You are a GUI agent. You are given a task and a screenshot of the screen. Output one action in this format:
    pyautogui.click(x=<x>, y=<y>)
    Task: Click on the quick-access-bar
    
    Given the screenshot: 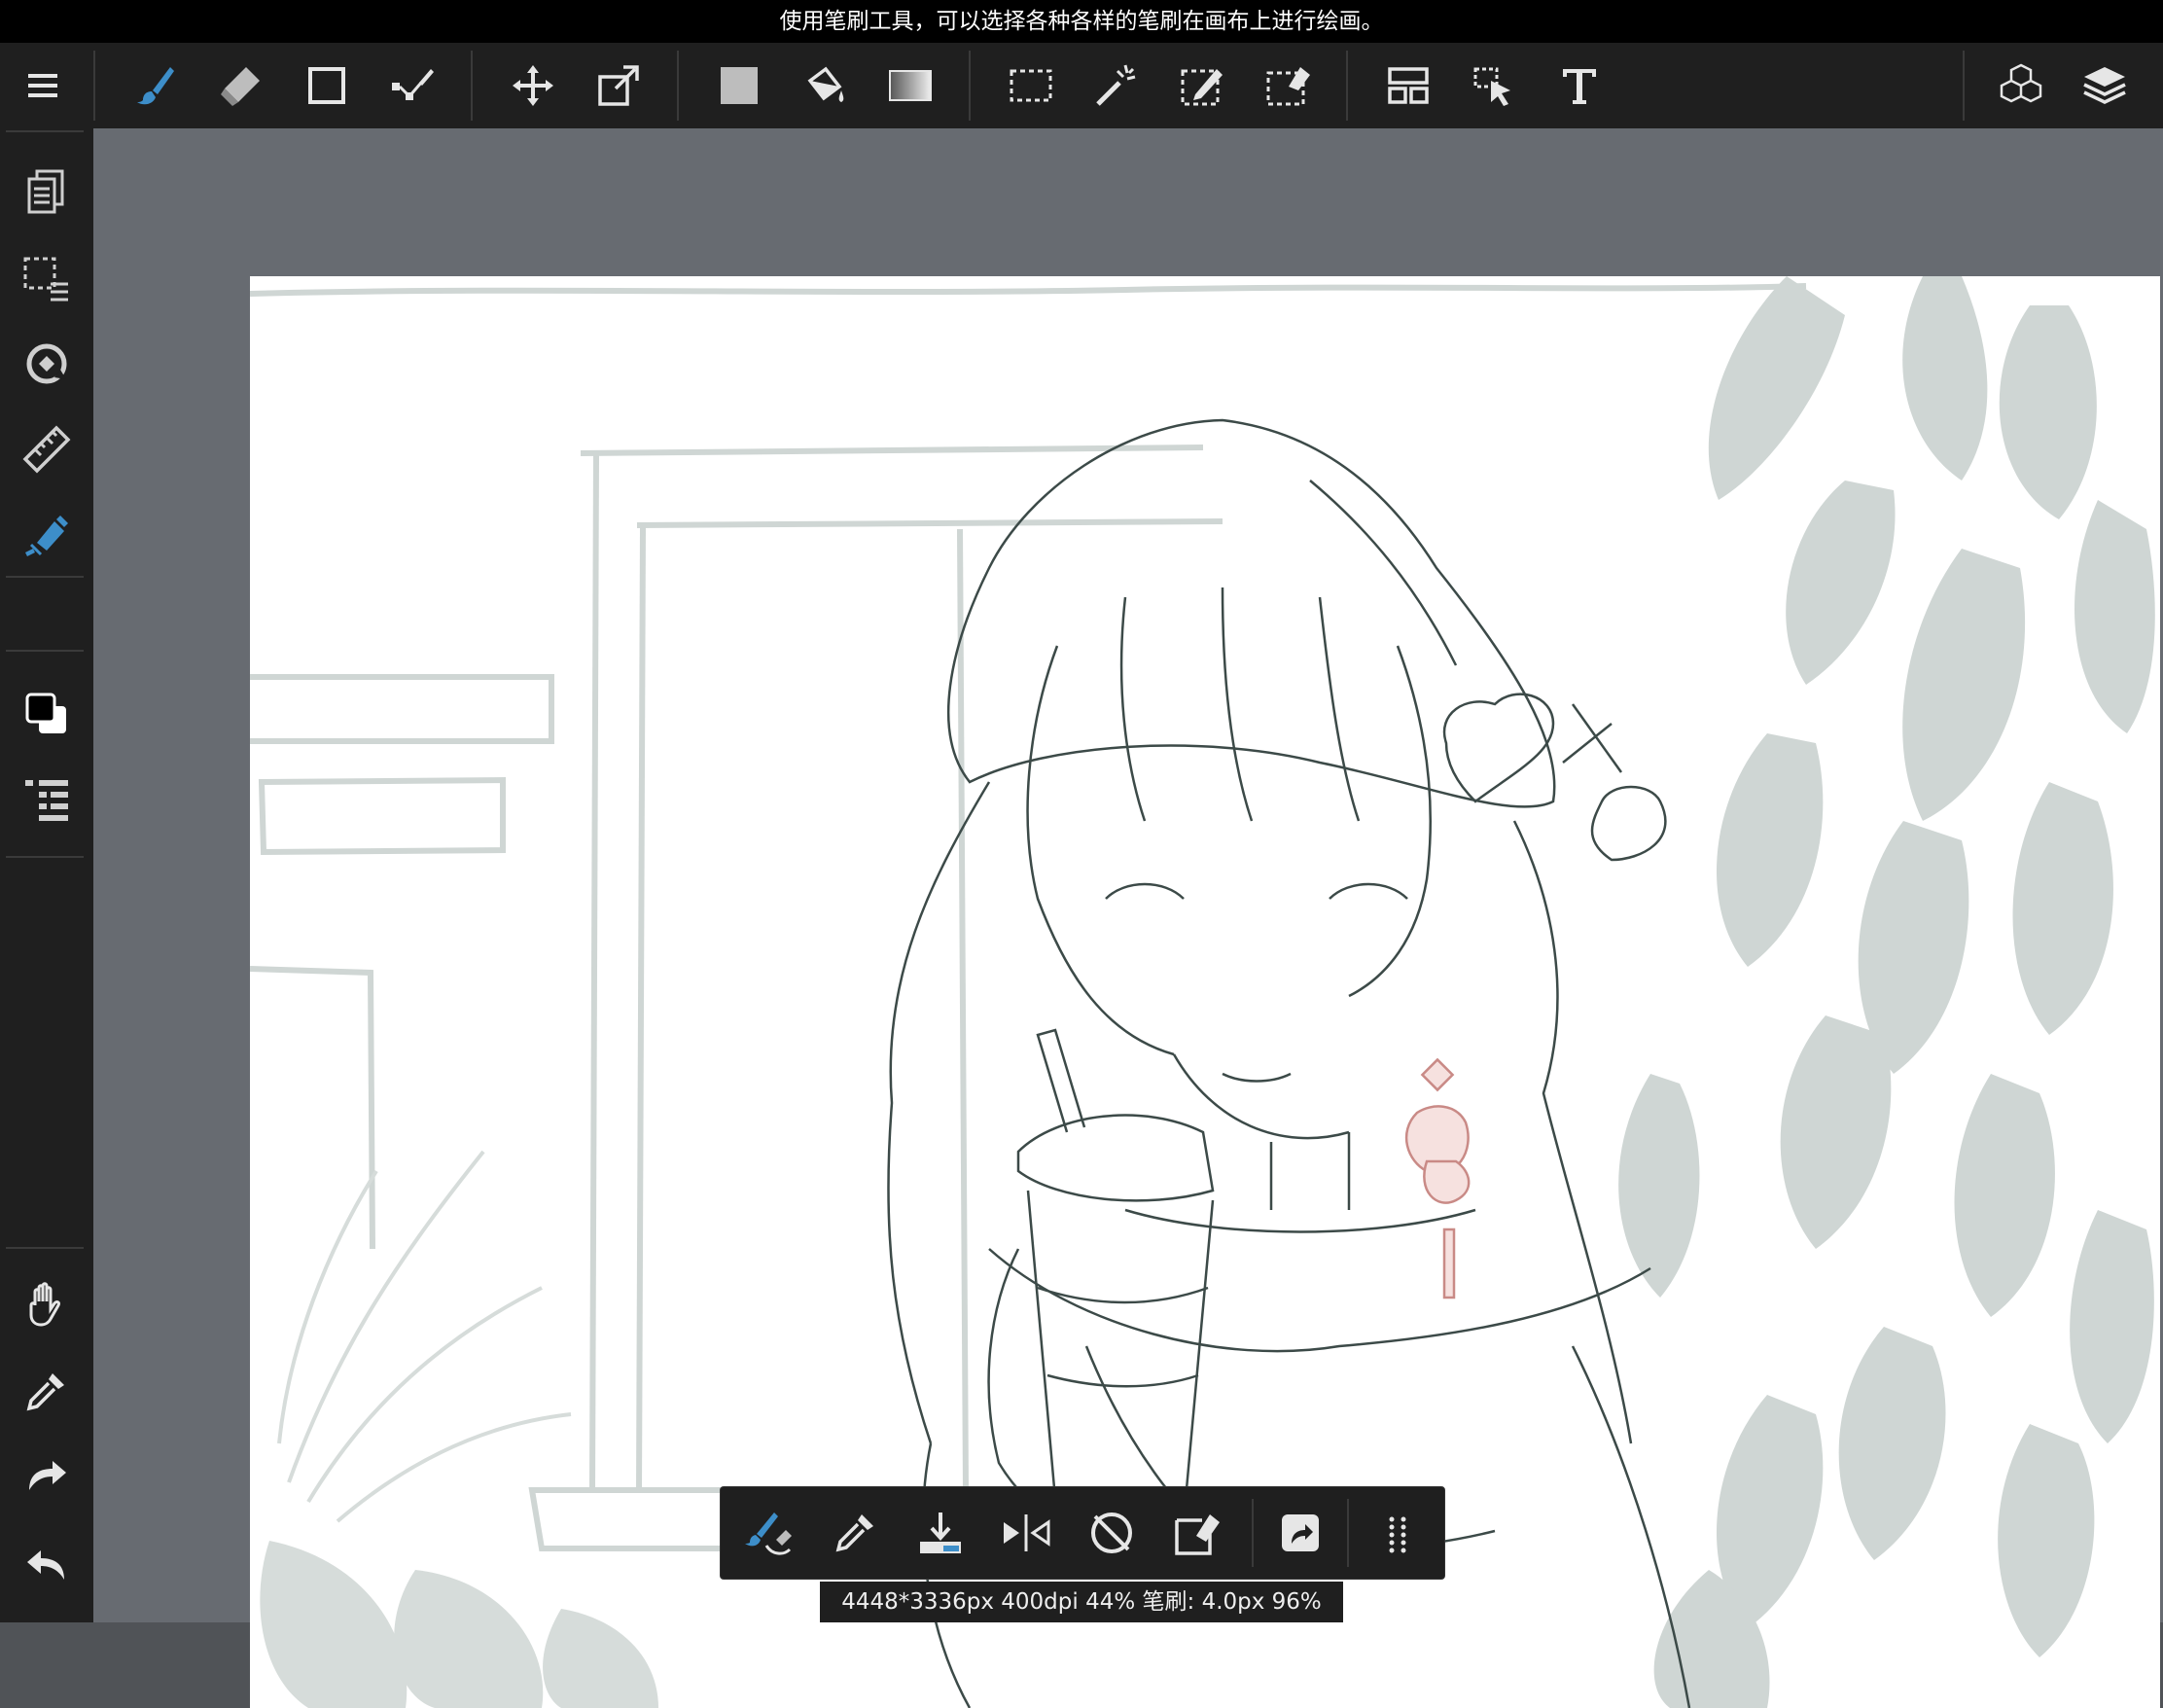 What is the action you would take?
    pyautogui.click(x=1083, y=1533)
    